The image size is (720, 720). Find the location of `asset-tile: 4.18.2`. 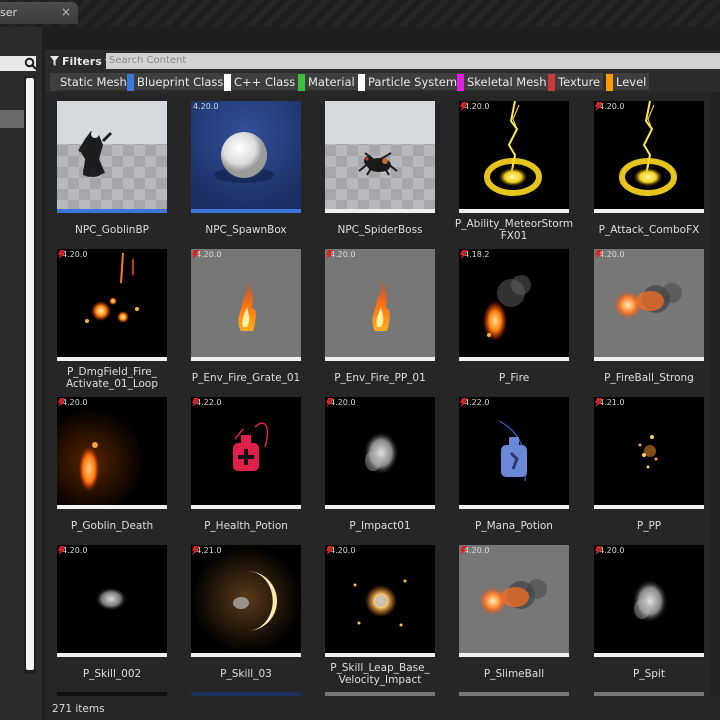

asset-tile: 4.18.2 is located at coordinates (514, 305).